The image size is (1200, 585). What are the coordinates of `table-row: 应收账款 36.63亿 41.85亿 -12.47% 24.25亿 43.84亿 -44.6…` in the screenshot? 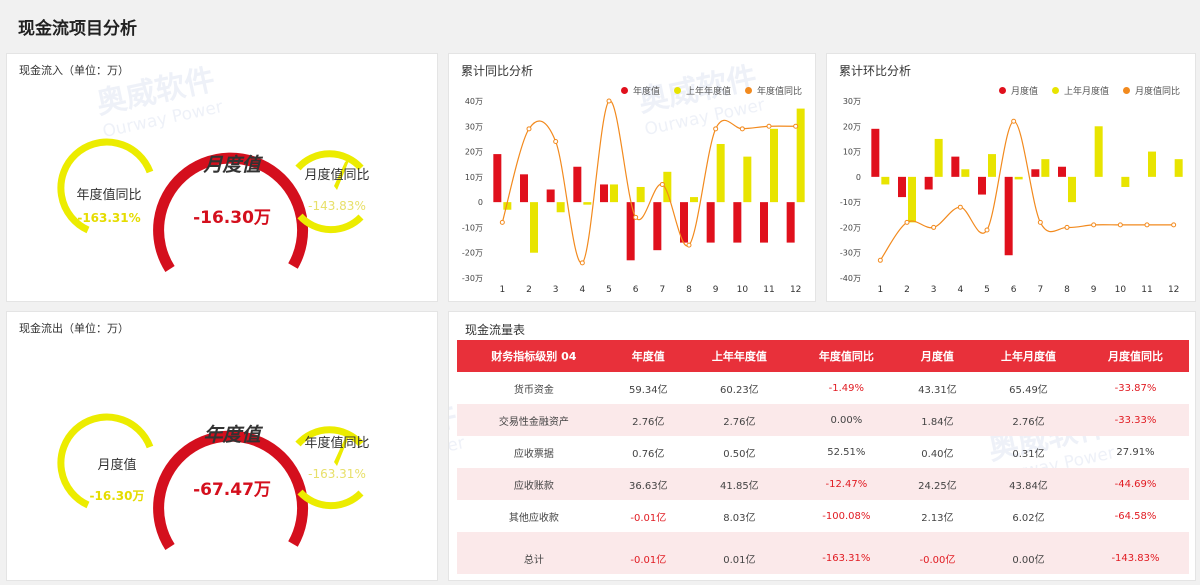 It's located at (823, 484).